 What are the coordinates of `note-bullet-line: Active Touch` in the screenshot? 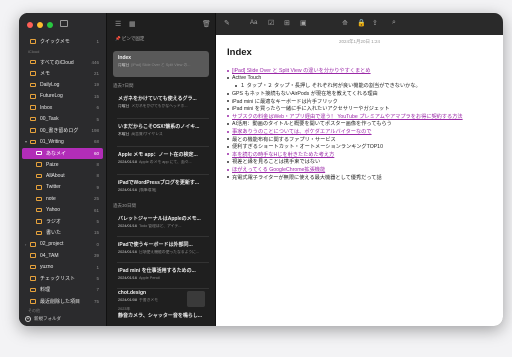 It's located at (360, 79).